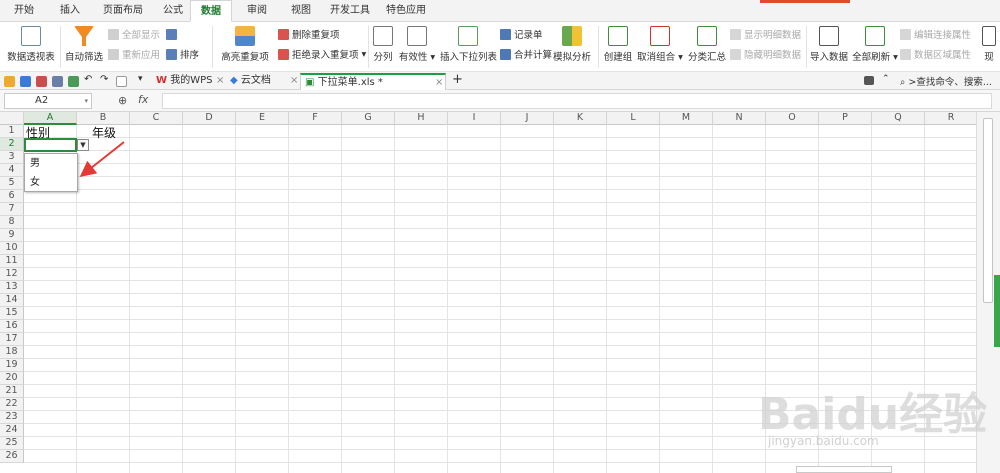  What do you see at coordinates (12, 365) in the screenshot?
I see `row-header: 19` at bounding box center [12, 365].